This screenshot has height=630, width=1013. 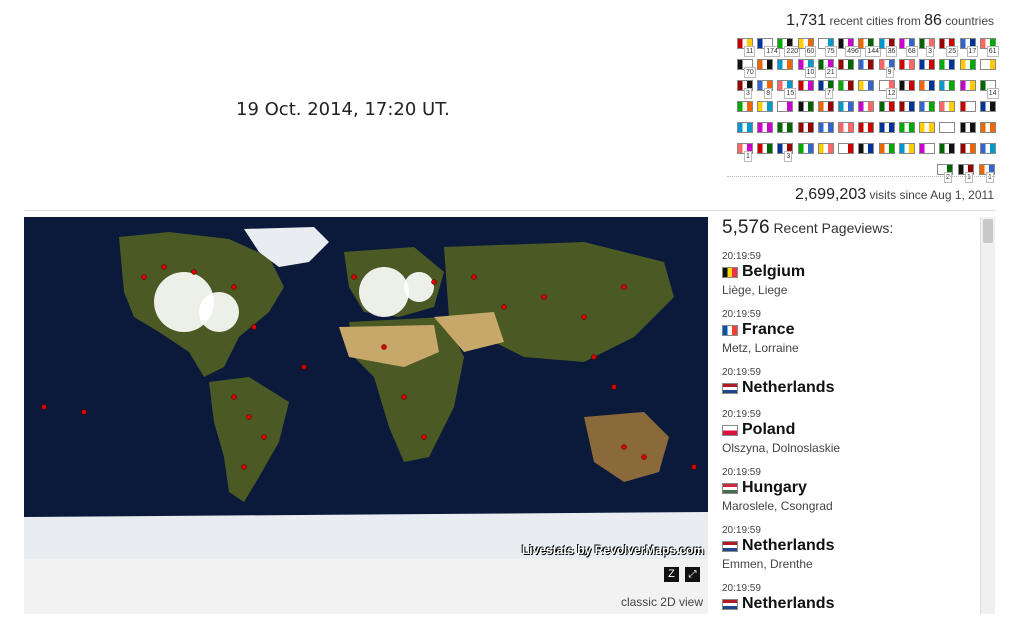 I want to click on feed-title: 5,576 Recent Pageviews:, so click(x=851, y=228).